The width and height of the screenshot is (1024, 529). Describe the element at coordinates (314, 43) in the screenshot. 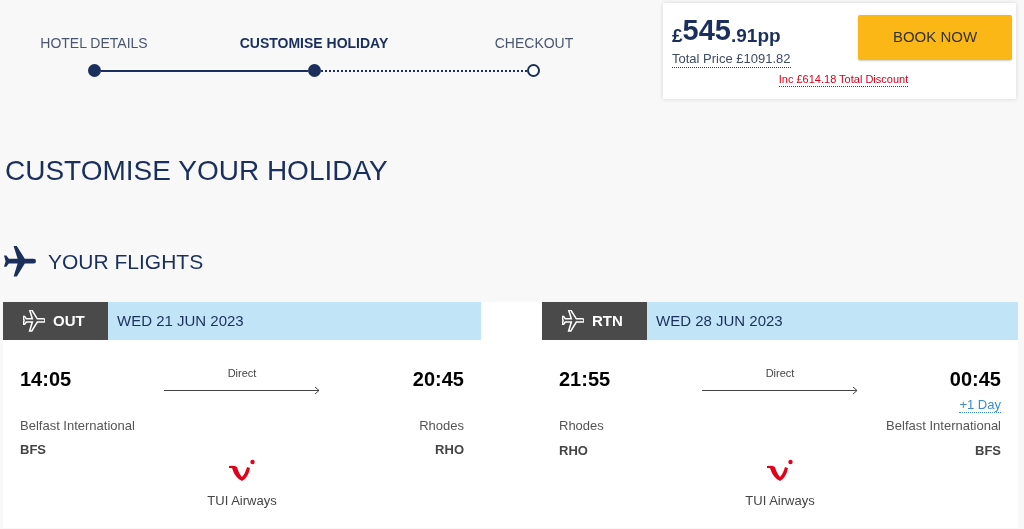

I see `step-label: CUSTOMISE HOLIDAY` at that location.